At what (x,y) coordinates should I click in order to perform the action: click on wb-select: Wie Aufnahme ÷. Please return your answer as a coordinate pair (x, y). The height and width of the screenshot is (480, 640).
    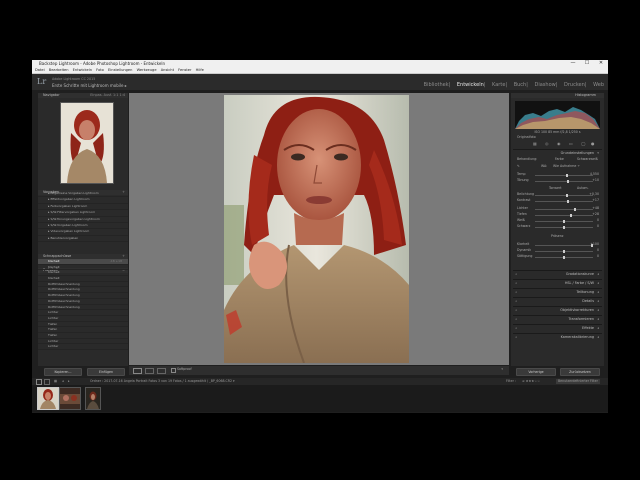
    Looking at the image, I should click on (566, 166).